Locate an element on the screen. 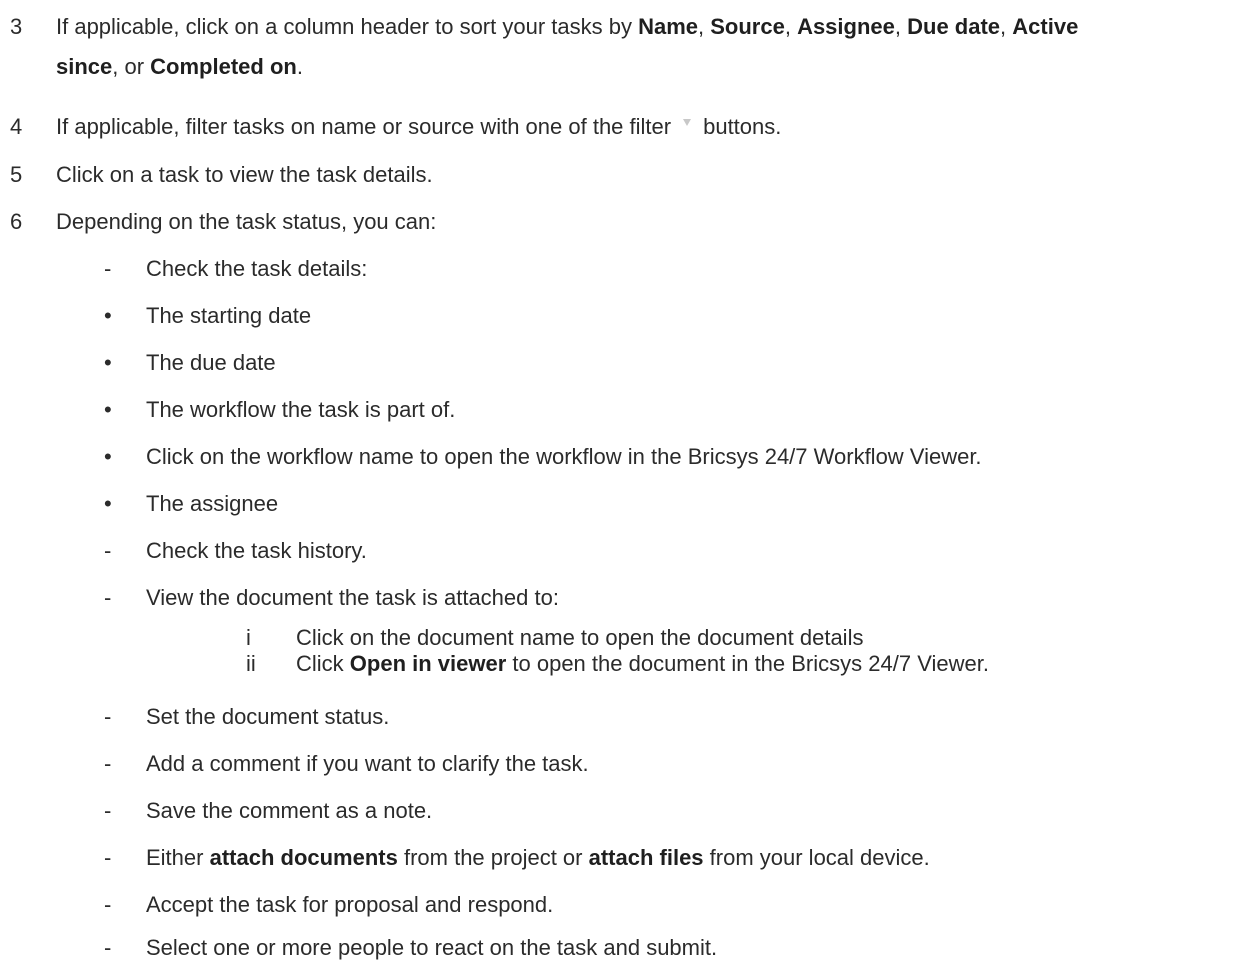 This screenshot has height=963, width=1258. step-text: Depending on the task status, you can: is located at coordinates (246, 221).